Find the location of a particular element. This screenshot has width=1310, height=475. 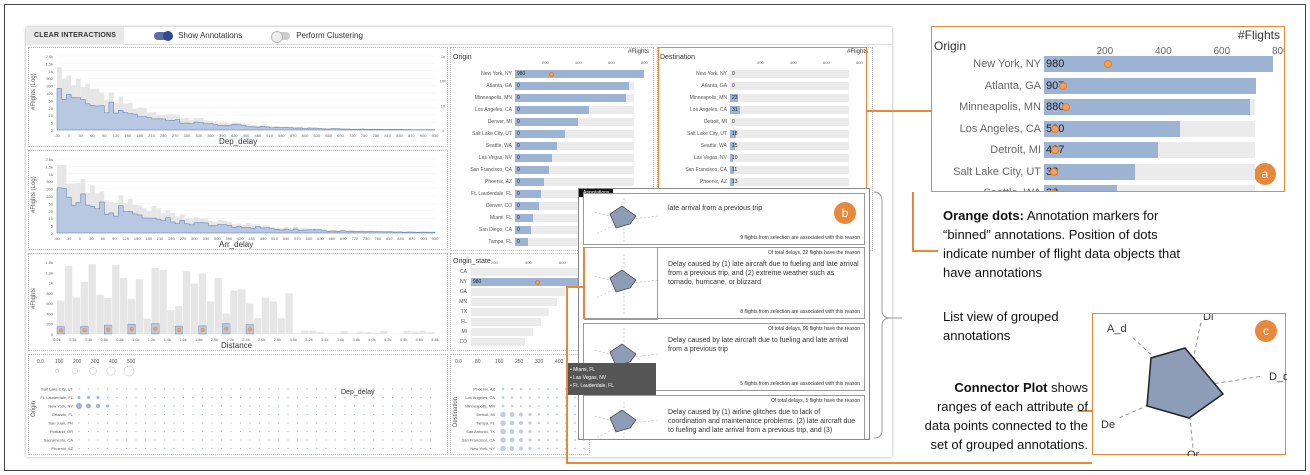

tooltip-item: • Miami, FL is located at coordinates (583, 370).